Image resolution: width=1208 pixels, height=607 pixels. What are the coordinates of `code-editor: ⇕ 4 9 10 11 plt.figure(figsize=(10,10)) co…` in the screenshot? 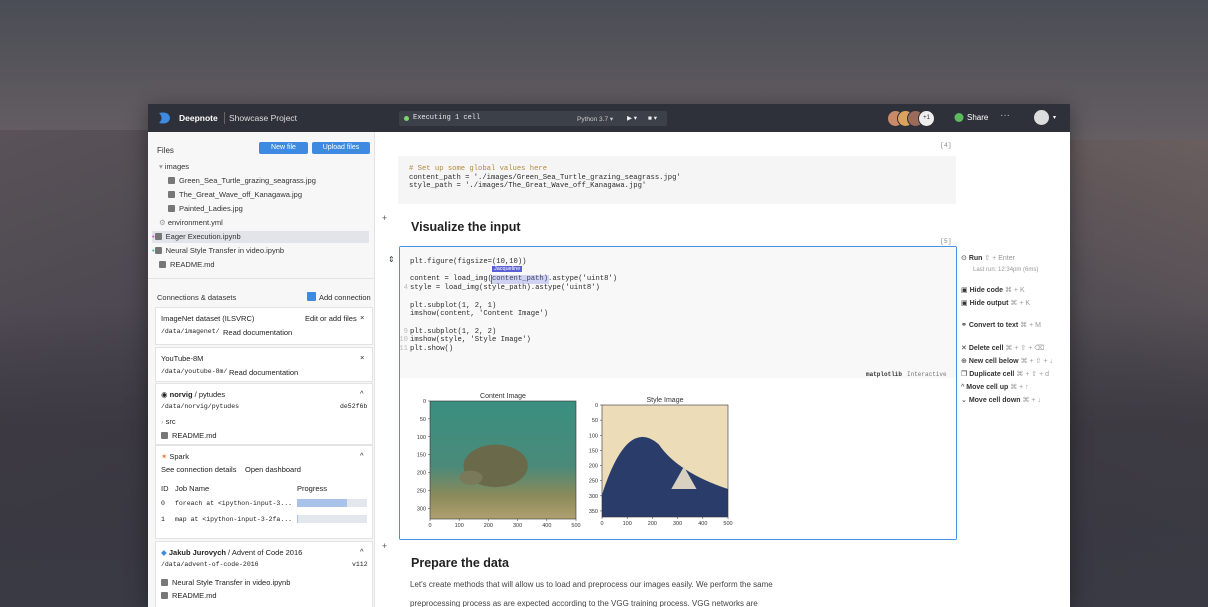 It's located at (672, 312).